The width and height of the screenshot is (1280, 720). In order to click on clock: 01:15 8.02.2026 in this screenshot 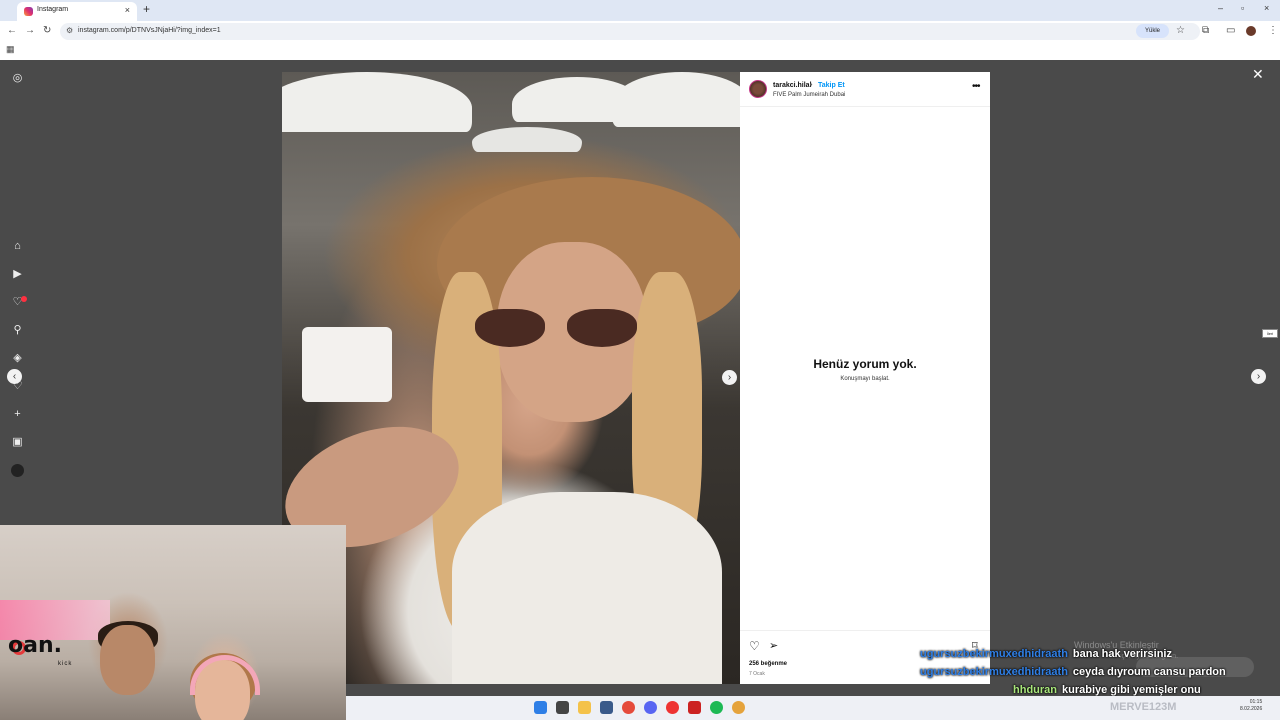, I will do `click(1251, 706)`.